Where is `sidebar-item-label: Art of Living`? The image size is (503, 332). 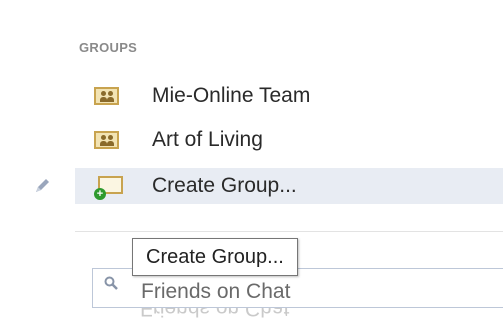 sidebar-item-label: Art of Living is located at coordinates (207, 139).